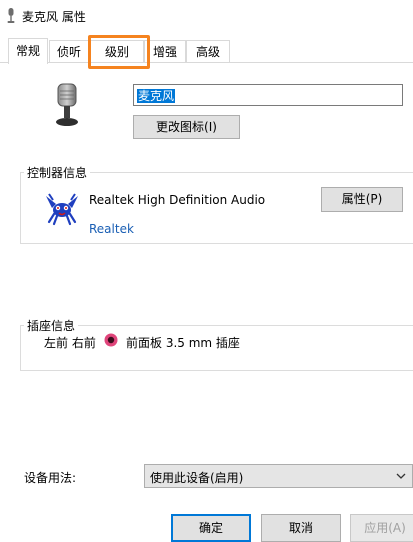  What do you see at coordinates (57, 172) in the screenshot?
I see `controller-info-title: 控制器信息` at bounding box center [57, 172].